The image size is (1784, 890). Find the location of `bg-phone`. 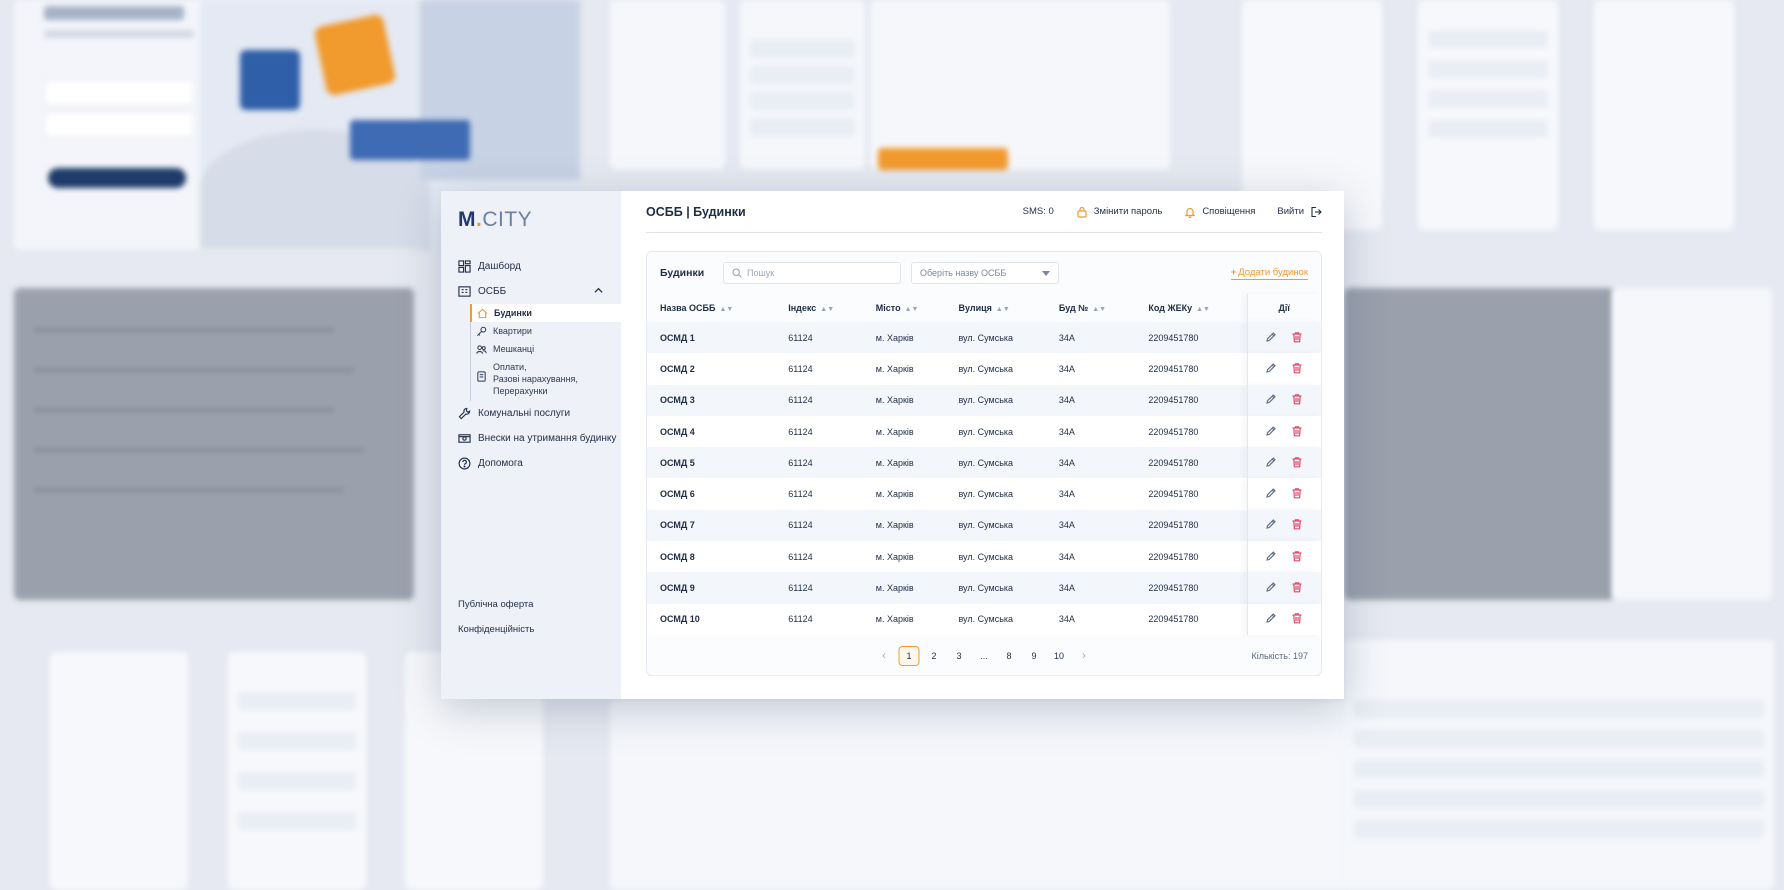

bg-phone is located at coordinates (297, 771).